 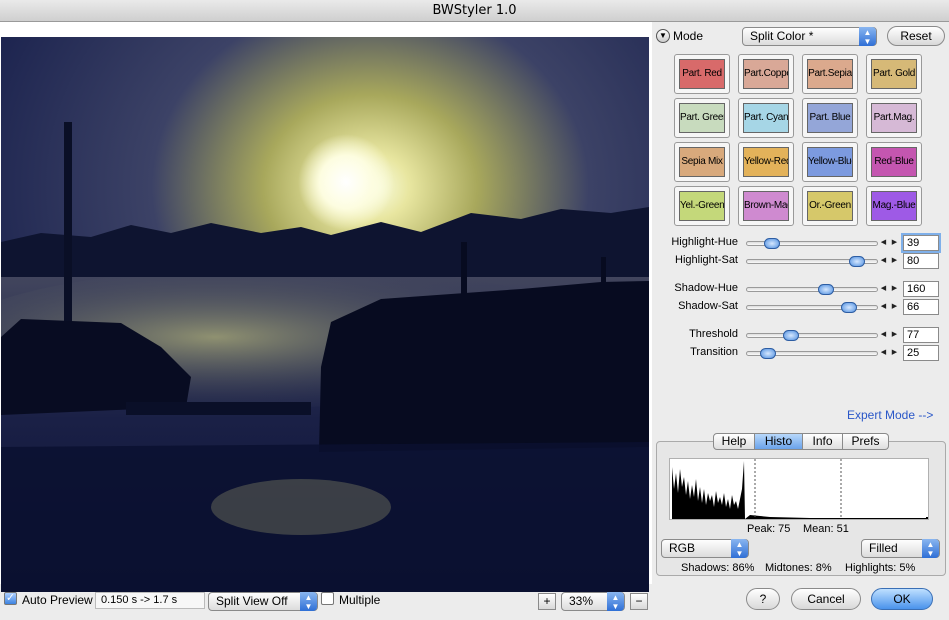 What do you see at coordinates (714, 352) in the screenshot?
I see `slider-label: Transition` at bounding box center [714, 352].